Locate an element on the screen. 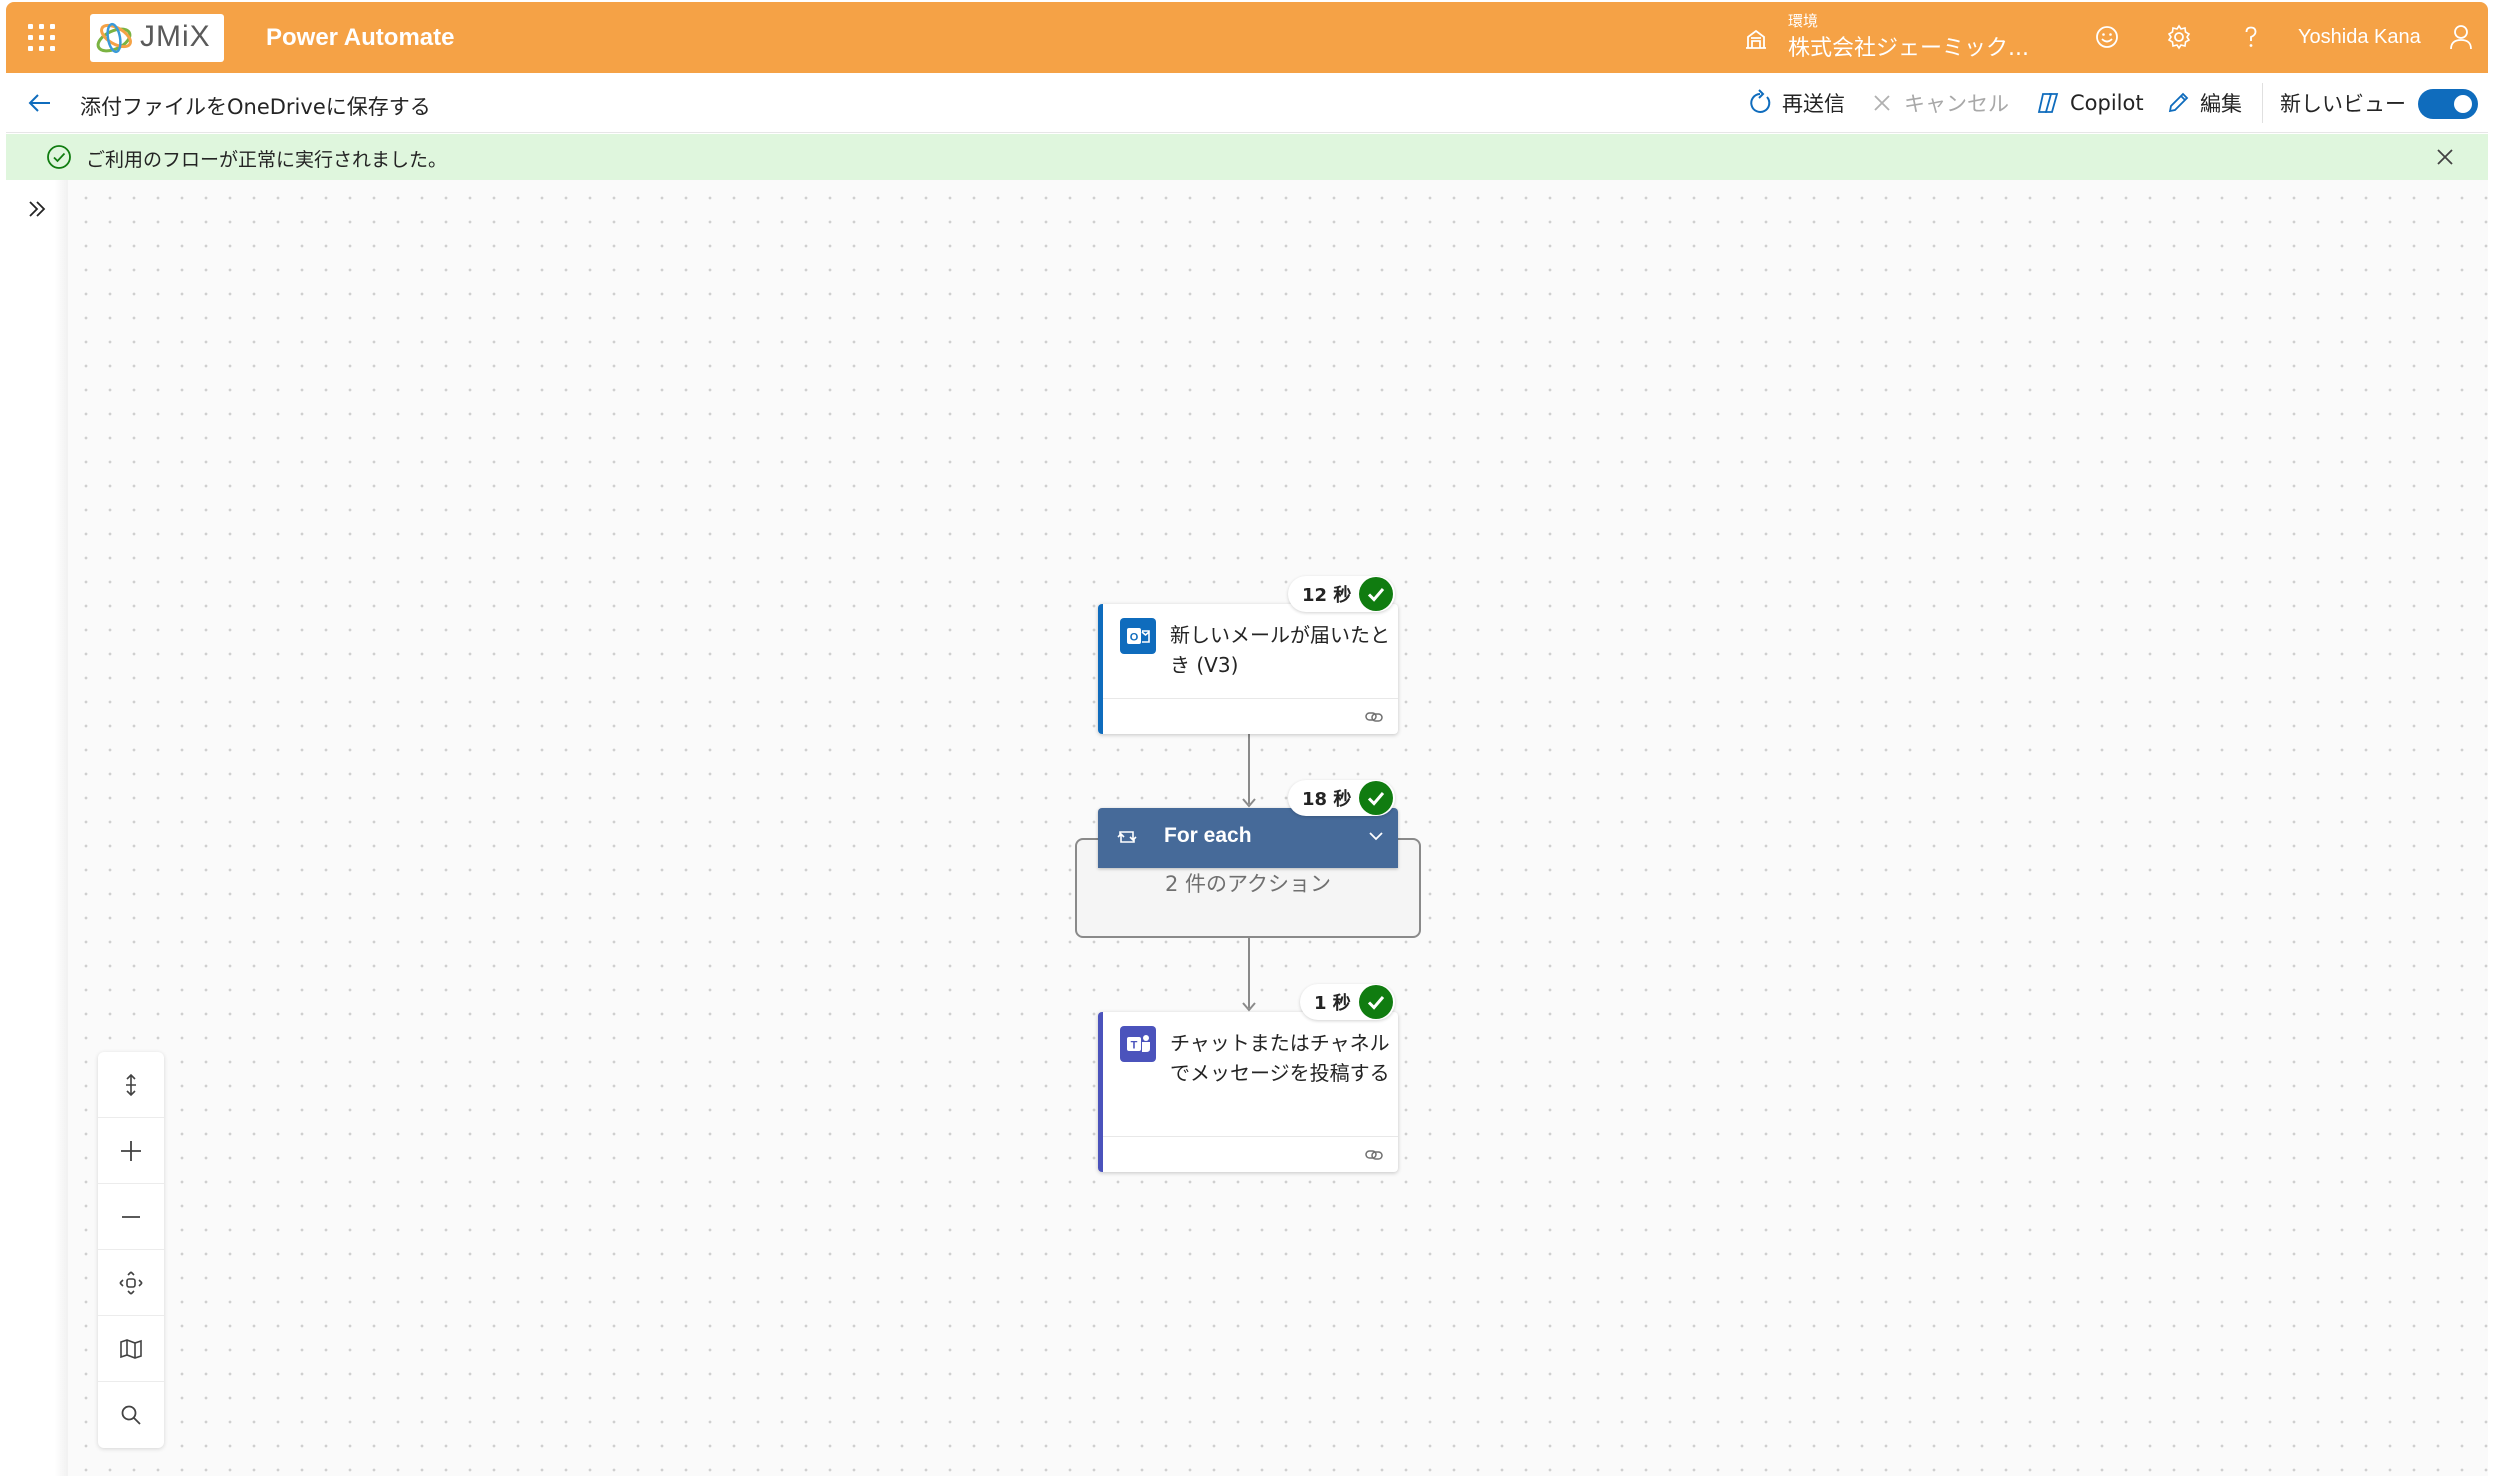 This screenshot has width=2494, height=1479. edit-label: 編集 is located at coordinates (2221, 104).